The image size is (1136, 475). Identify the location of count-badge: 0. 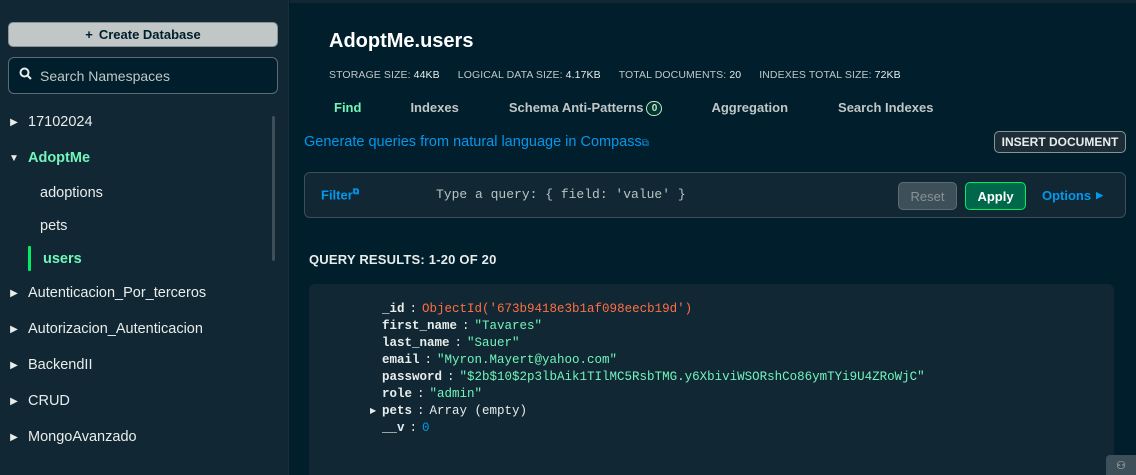
(654, 108).